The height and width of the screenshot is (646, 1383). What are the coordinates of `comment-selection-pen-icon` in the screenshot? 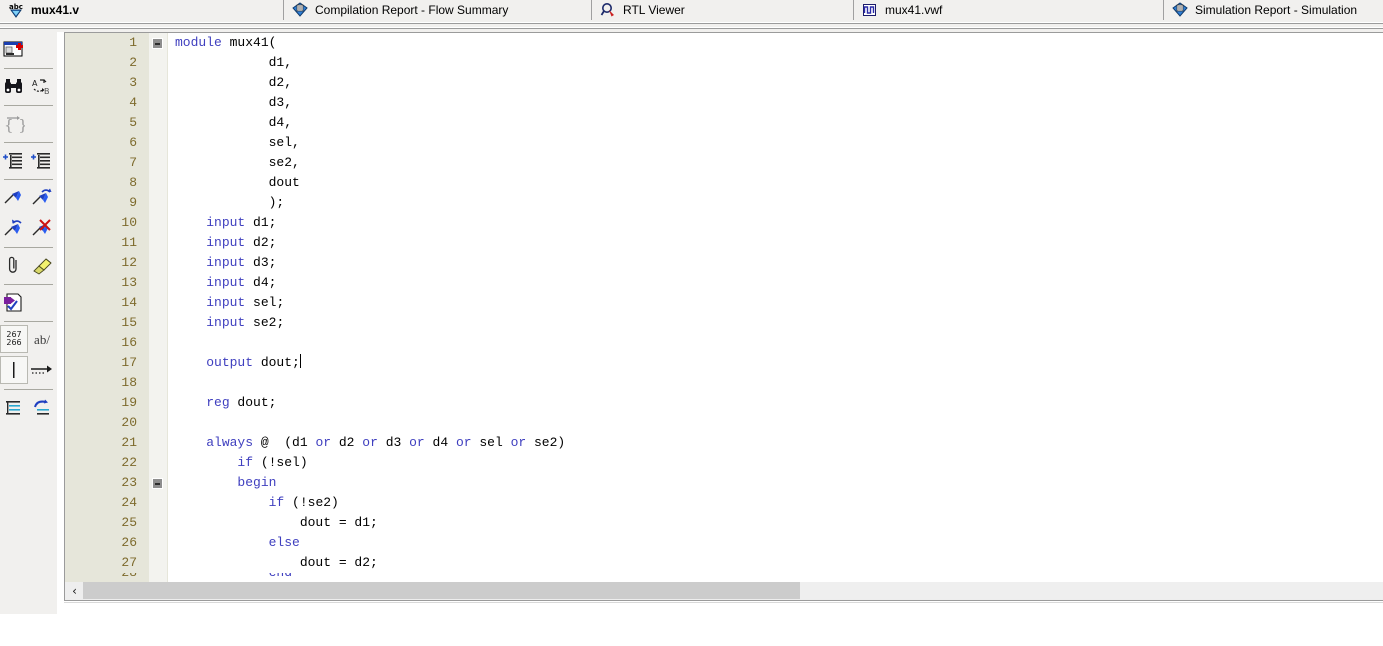 It's located at (14, 229).